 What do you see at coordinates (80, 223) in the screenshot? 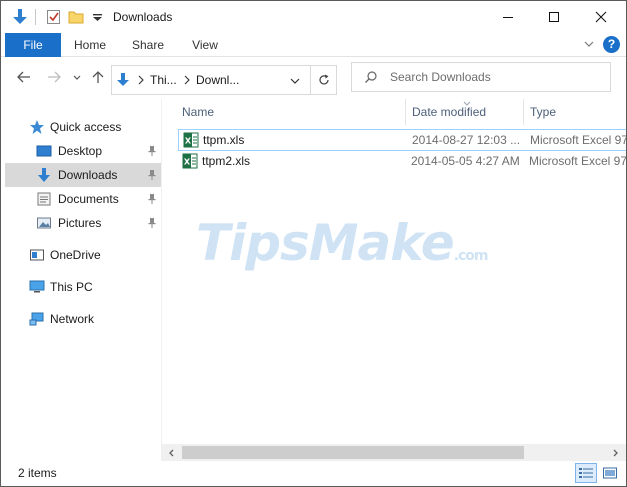
I see `nav-label: Pictures` at bounding box center [80, 223].